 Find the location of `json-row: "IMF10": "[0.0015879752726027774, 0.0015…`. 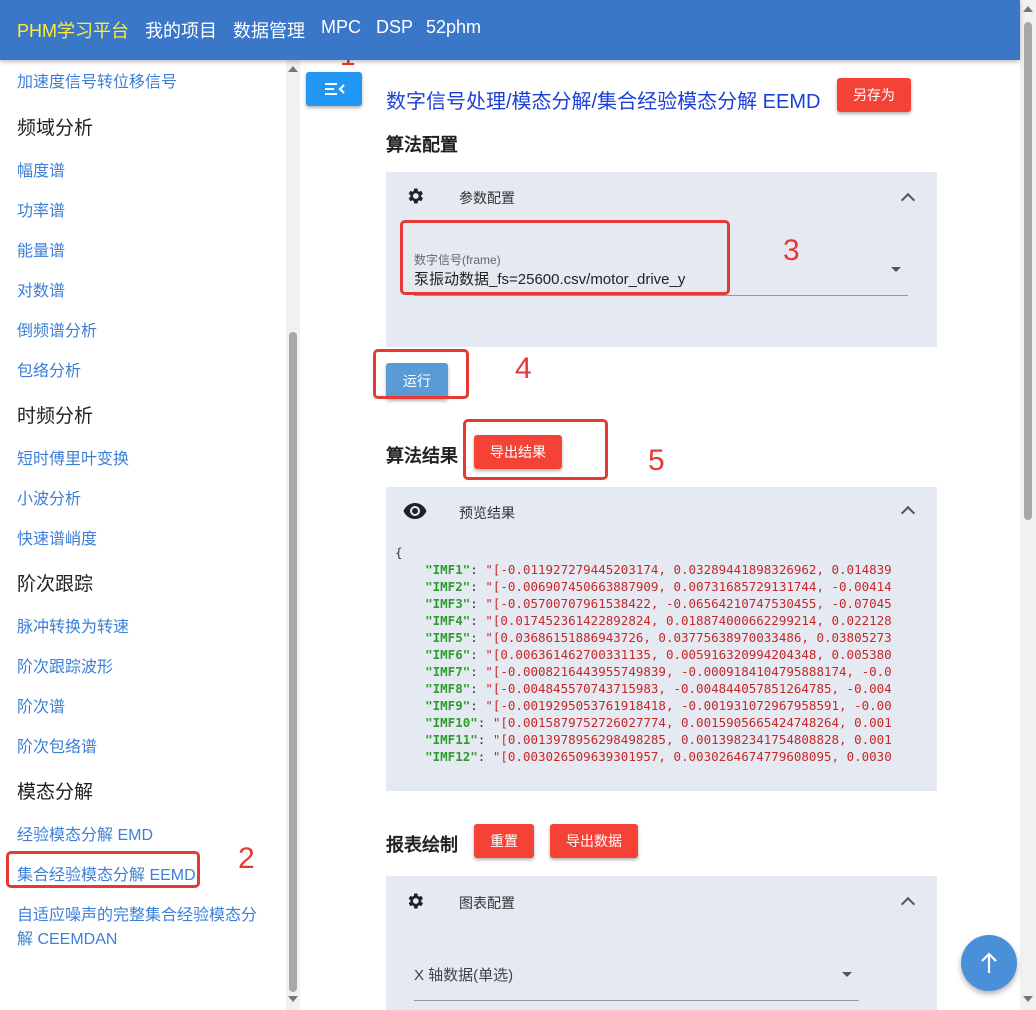

json-row: "IMF10": "[0.0015879752726027774, 0.0015… is located at coordinates (643, 722).